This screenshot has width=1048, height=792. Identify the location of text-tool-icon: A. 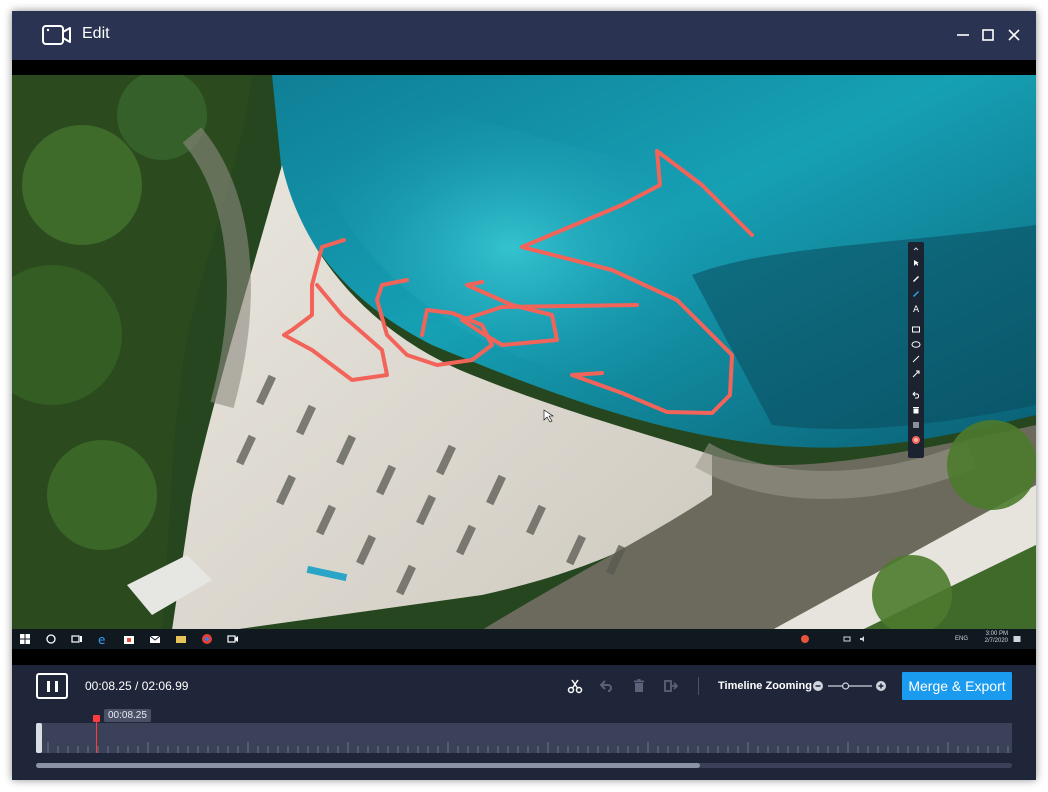
(916, 308).